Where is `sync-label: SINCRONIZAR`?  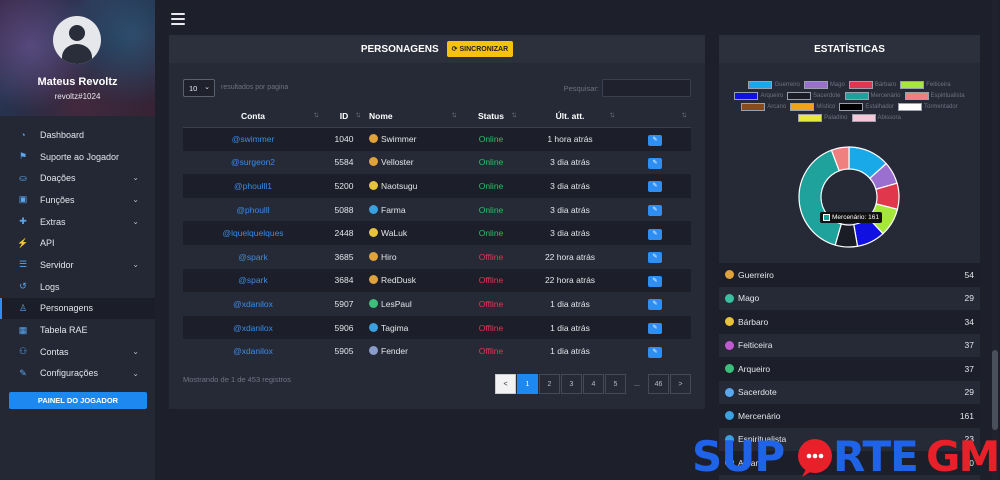 sync-label: SINCRONIZAR is located at coordinates (484, 49).